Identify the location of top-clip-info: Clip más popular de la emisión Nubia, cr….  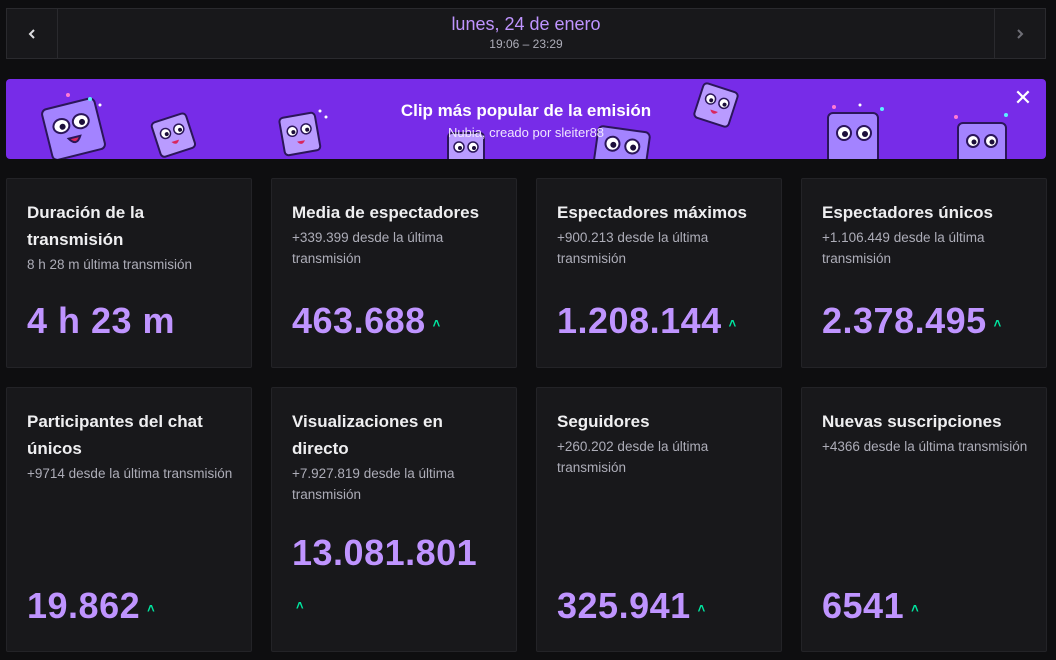
(526, 120).